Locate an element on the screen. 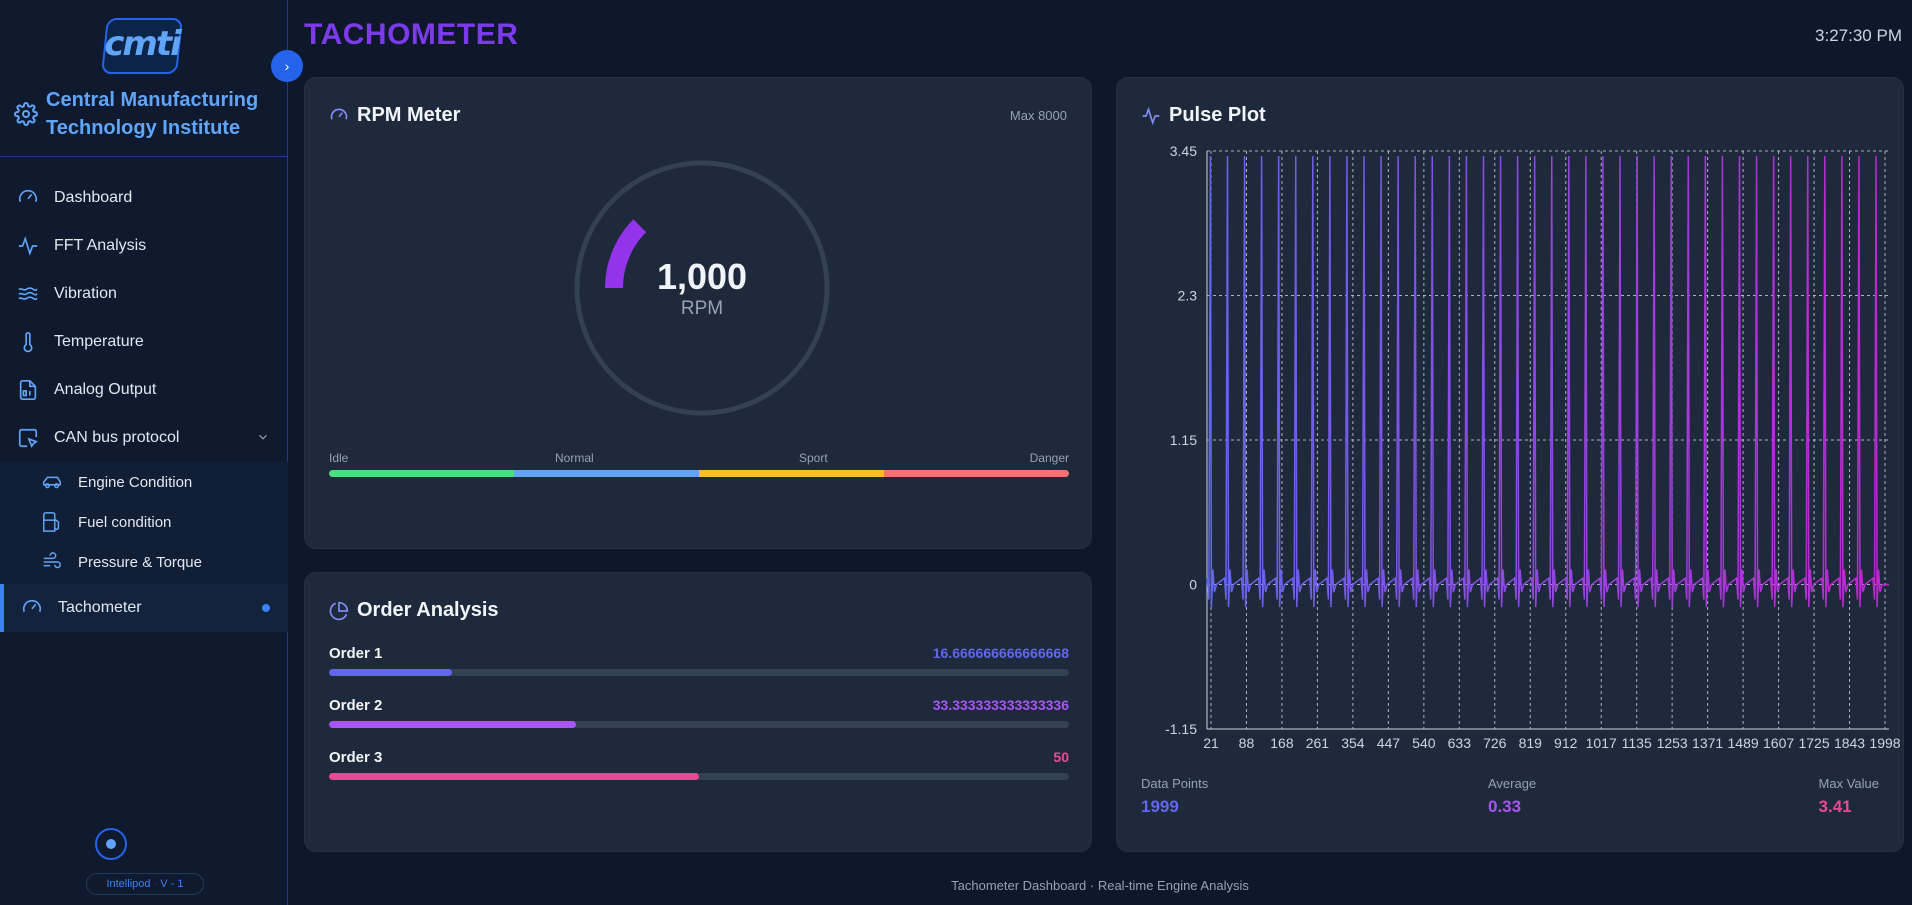 Image resolution: width=1912 pixels, height=905 pixels. rpm-value: 1,000 is located at coordinates (702, 276).